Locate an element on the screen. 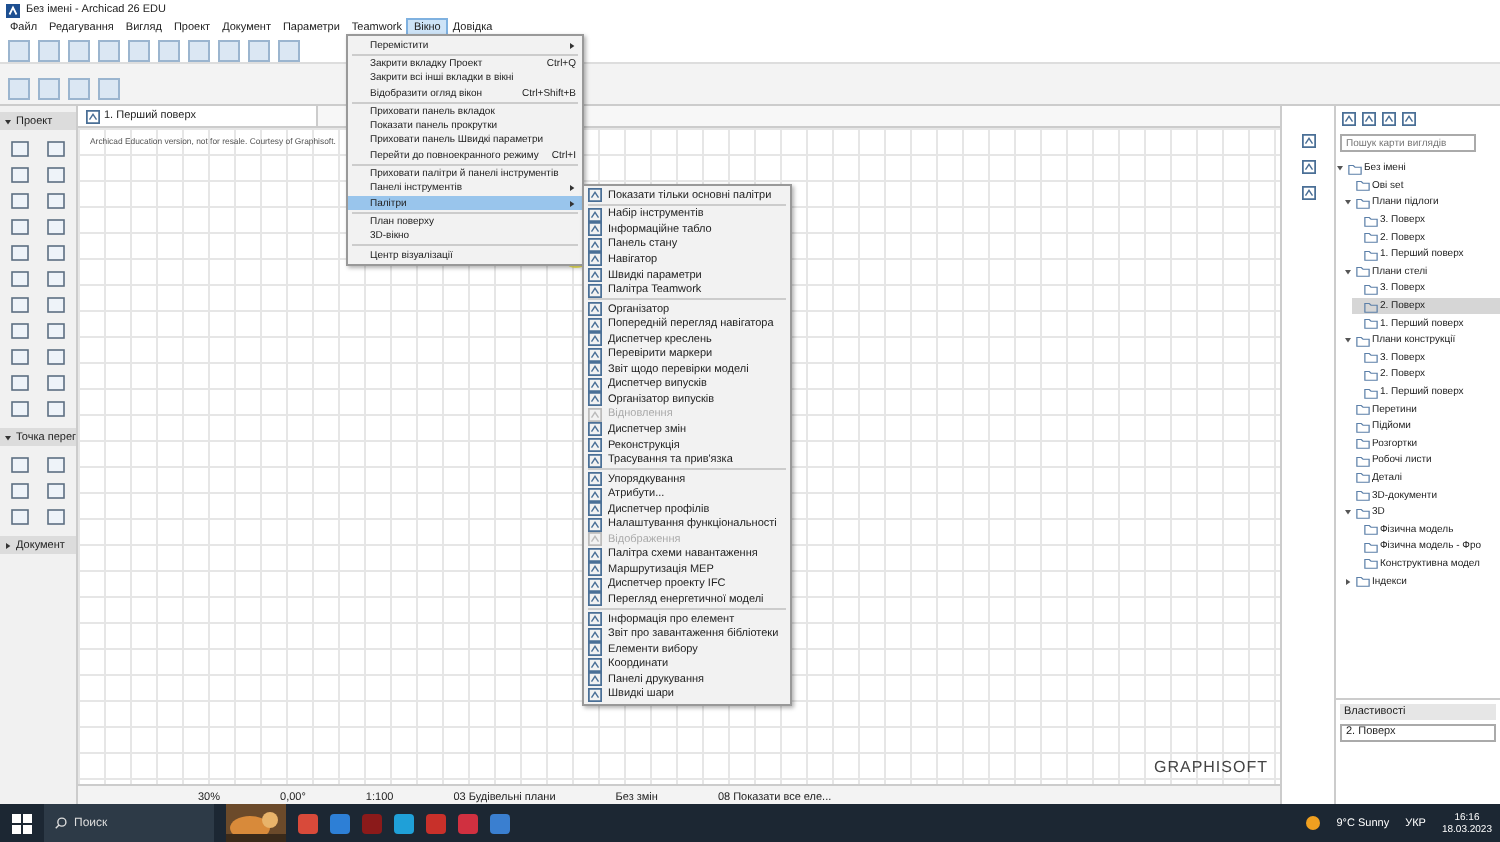 The height and width of the screenshot is (842, 1500). brand-logo: GRAPHISOFT is located at coordinates (1210, 767).